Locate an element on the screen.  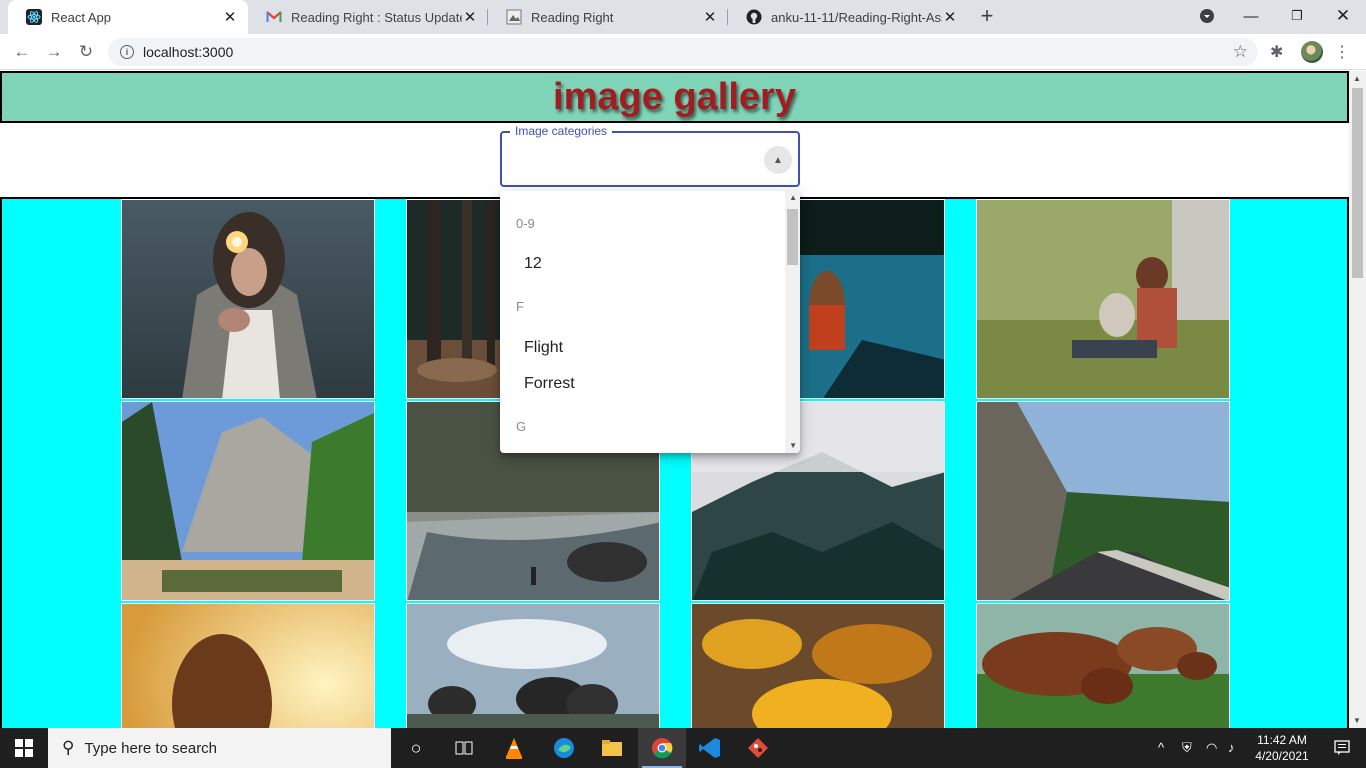
tab-gmail: Reading Right : Status Updated - ✕ is located at coordinates (368, 17).